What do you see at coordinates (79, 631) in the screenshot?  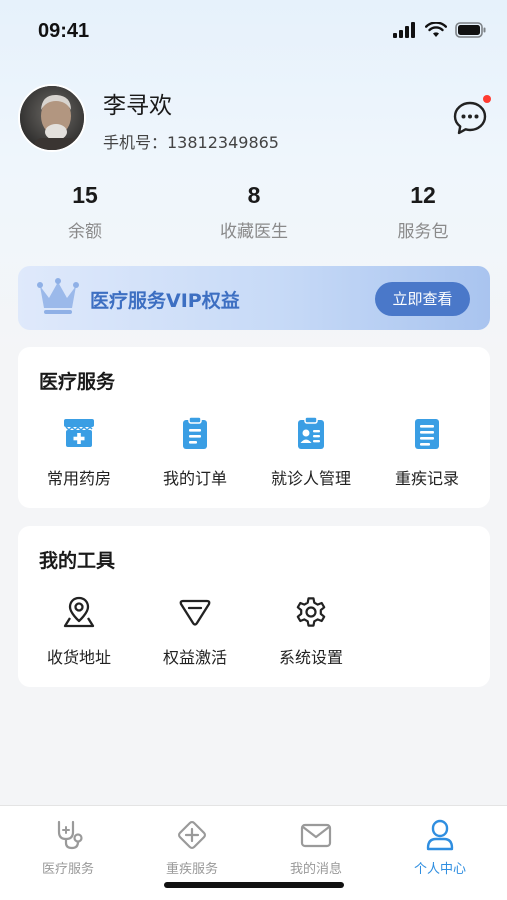 I see `grid-item-shipping-address: 收货地址` at bounding box center [79, 631].